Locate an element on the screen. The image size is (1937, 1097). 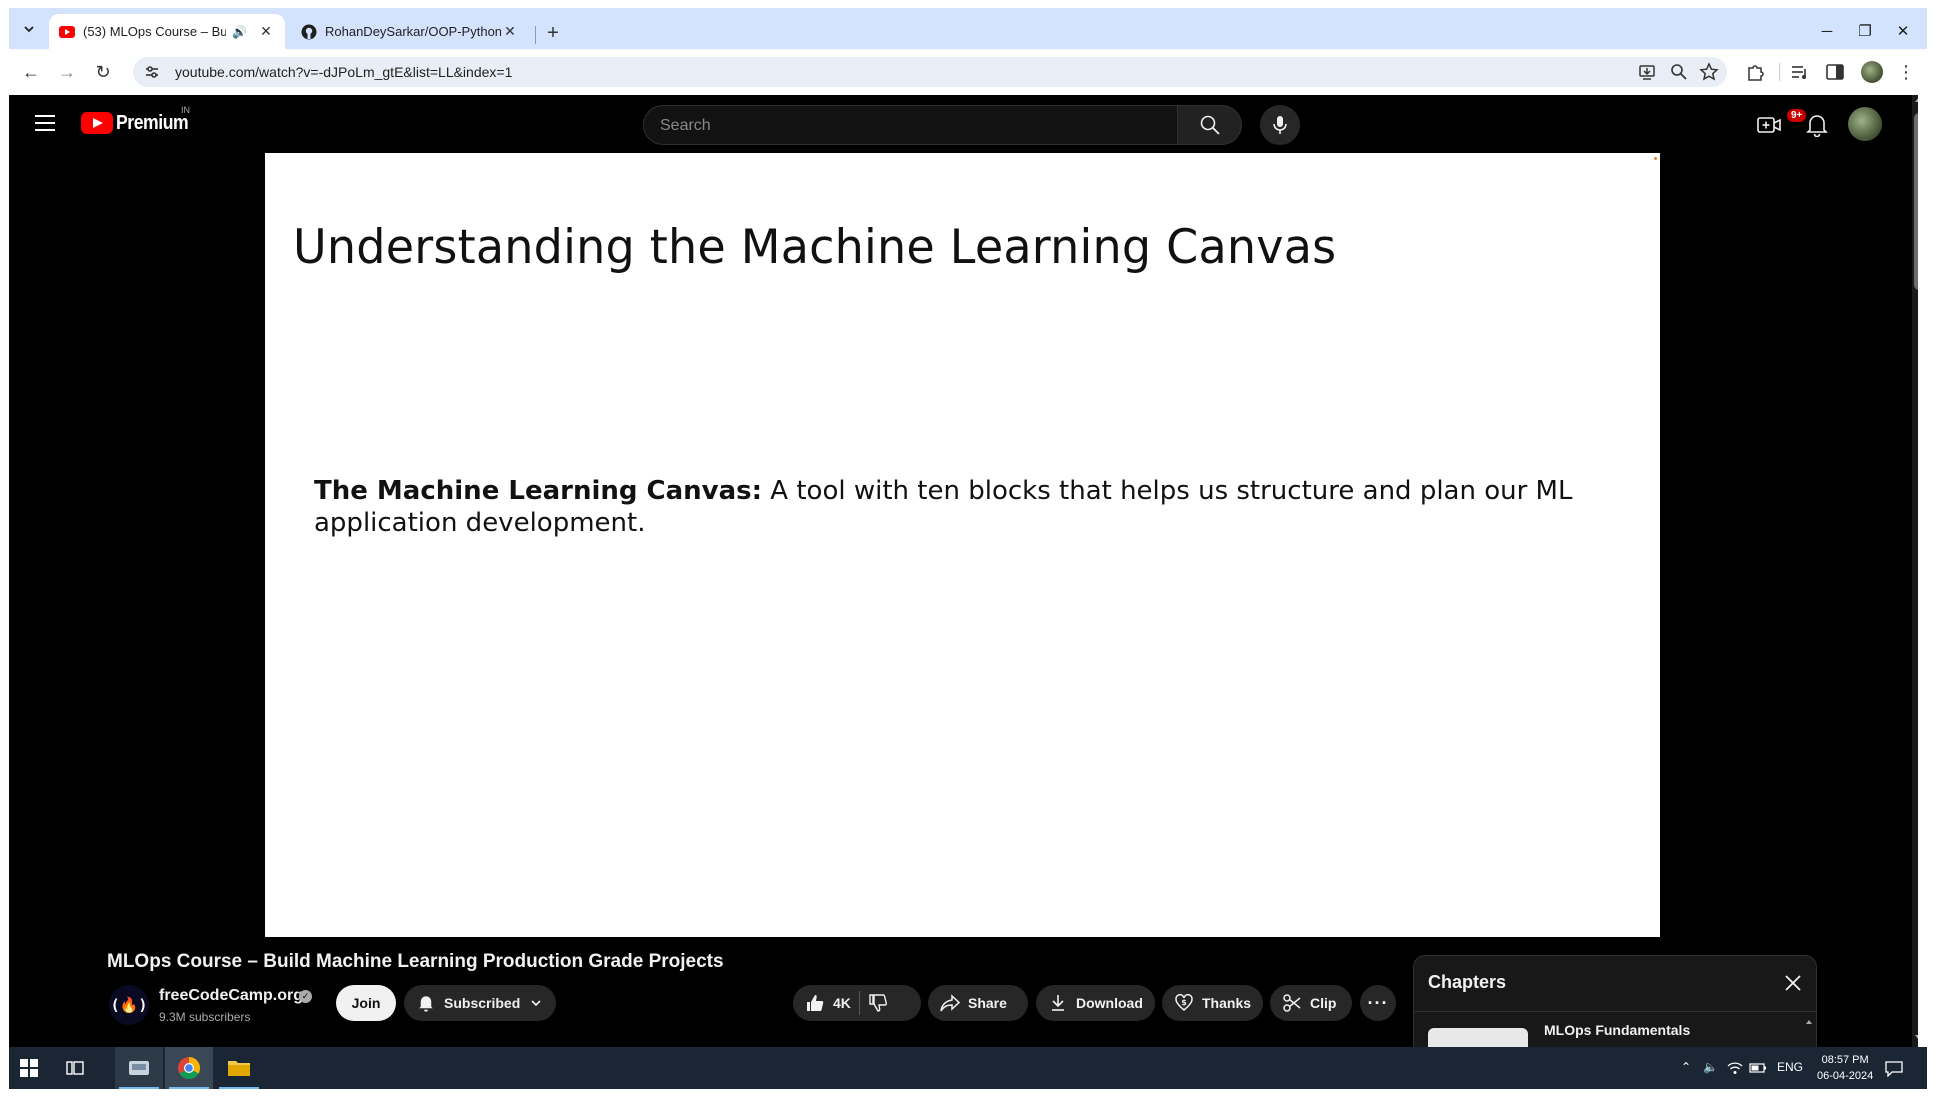
like-dislike-group: 4K is located at coordinates (857, 1003).